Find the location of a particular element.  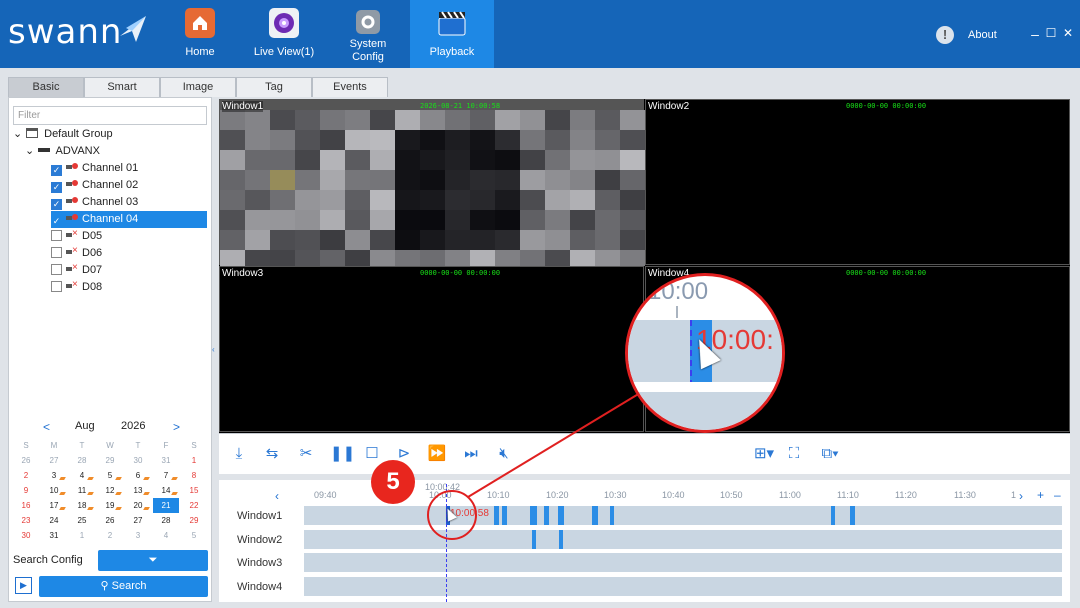

video-window-2: Window2 0000-00-00 00:00:00 is located at coordinates (857, 182).